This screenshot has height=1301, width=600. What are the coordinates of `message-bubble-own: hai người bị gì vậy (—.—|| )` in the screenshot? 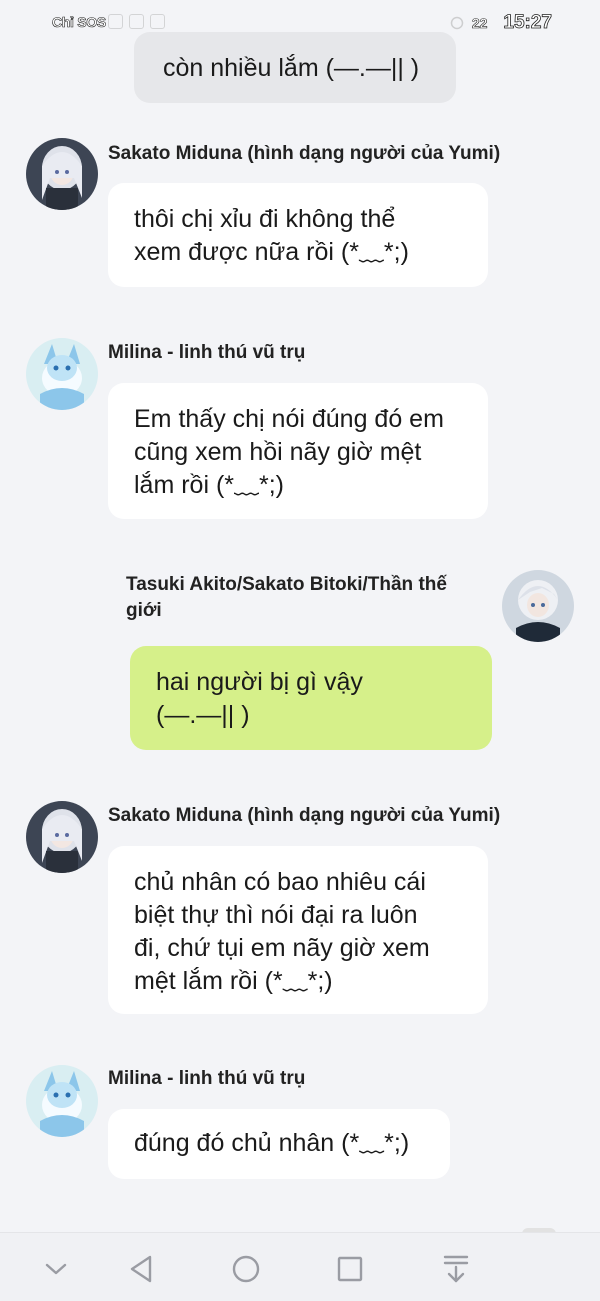 It's located at (311, 698).